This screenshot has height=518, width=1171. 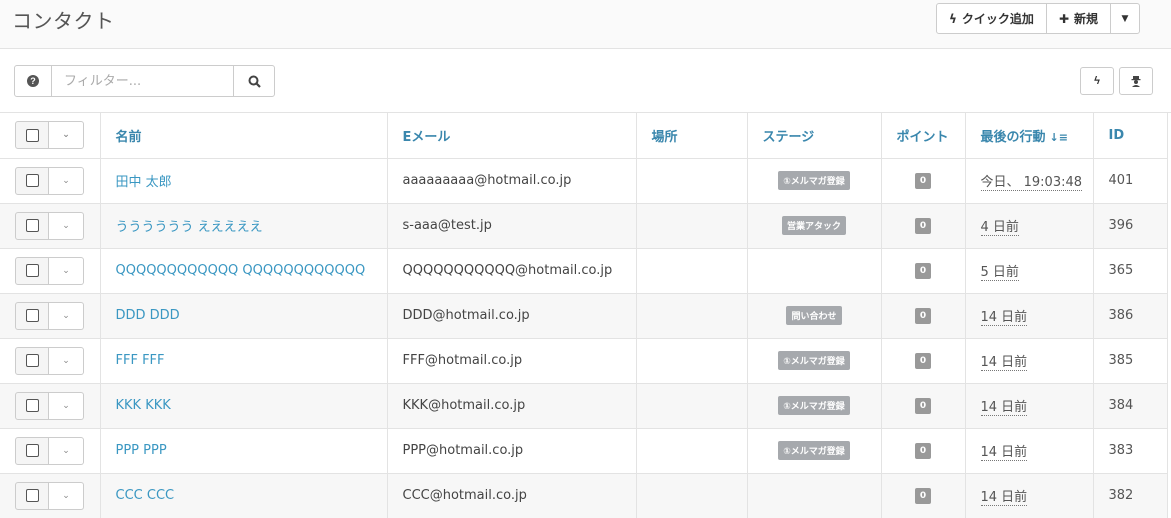 What do you see at coordinates (512, 406) in the screenshot?
I see `email-cell: KKK@hotmail.co.jp` at bounding box center [512, 406].